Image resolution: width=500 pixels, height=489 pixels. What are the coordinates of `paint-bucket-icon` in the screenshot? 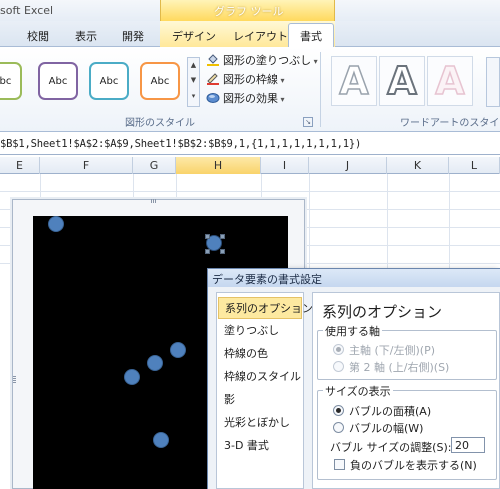 It's located at (213, 60).